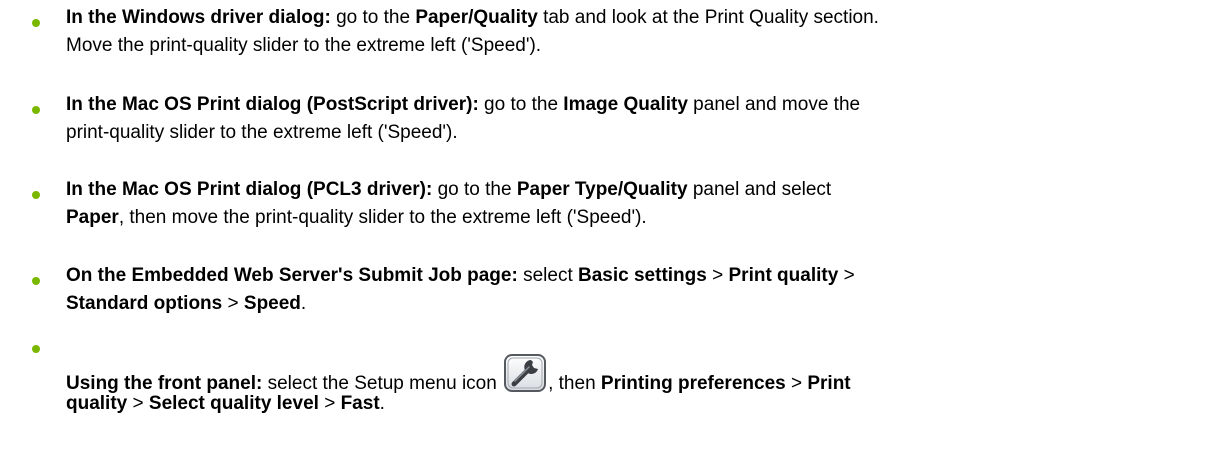 This screenshot has width=1208, height=452. Describe the element at coordinates (636, 304) in the screenshot. I see `text-line: Standard options > Speed.` at that location.